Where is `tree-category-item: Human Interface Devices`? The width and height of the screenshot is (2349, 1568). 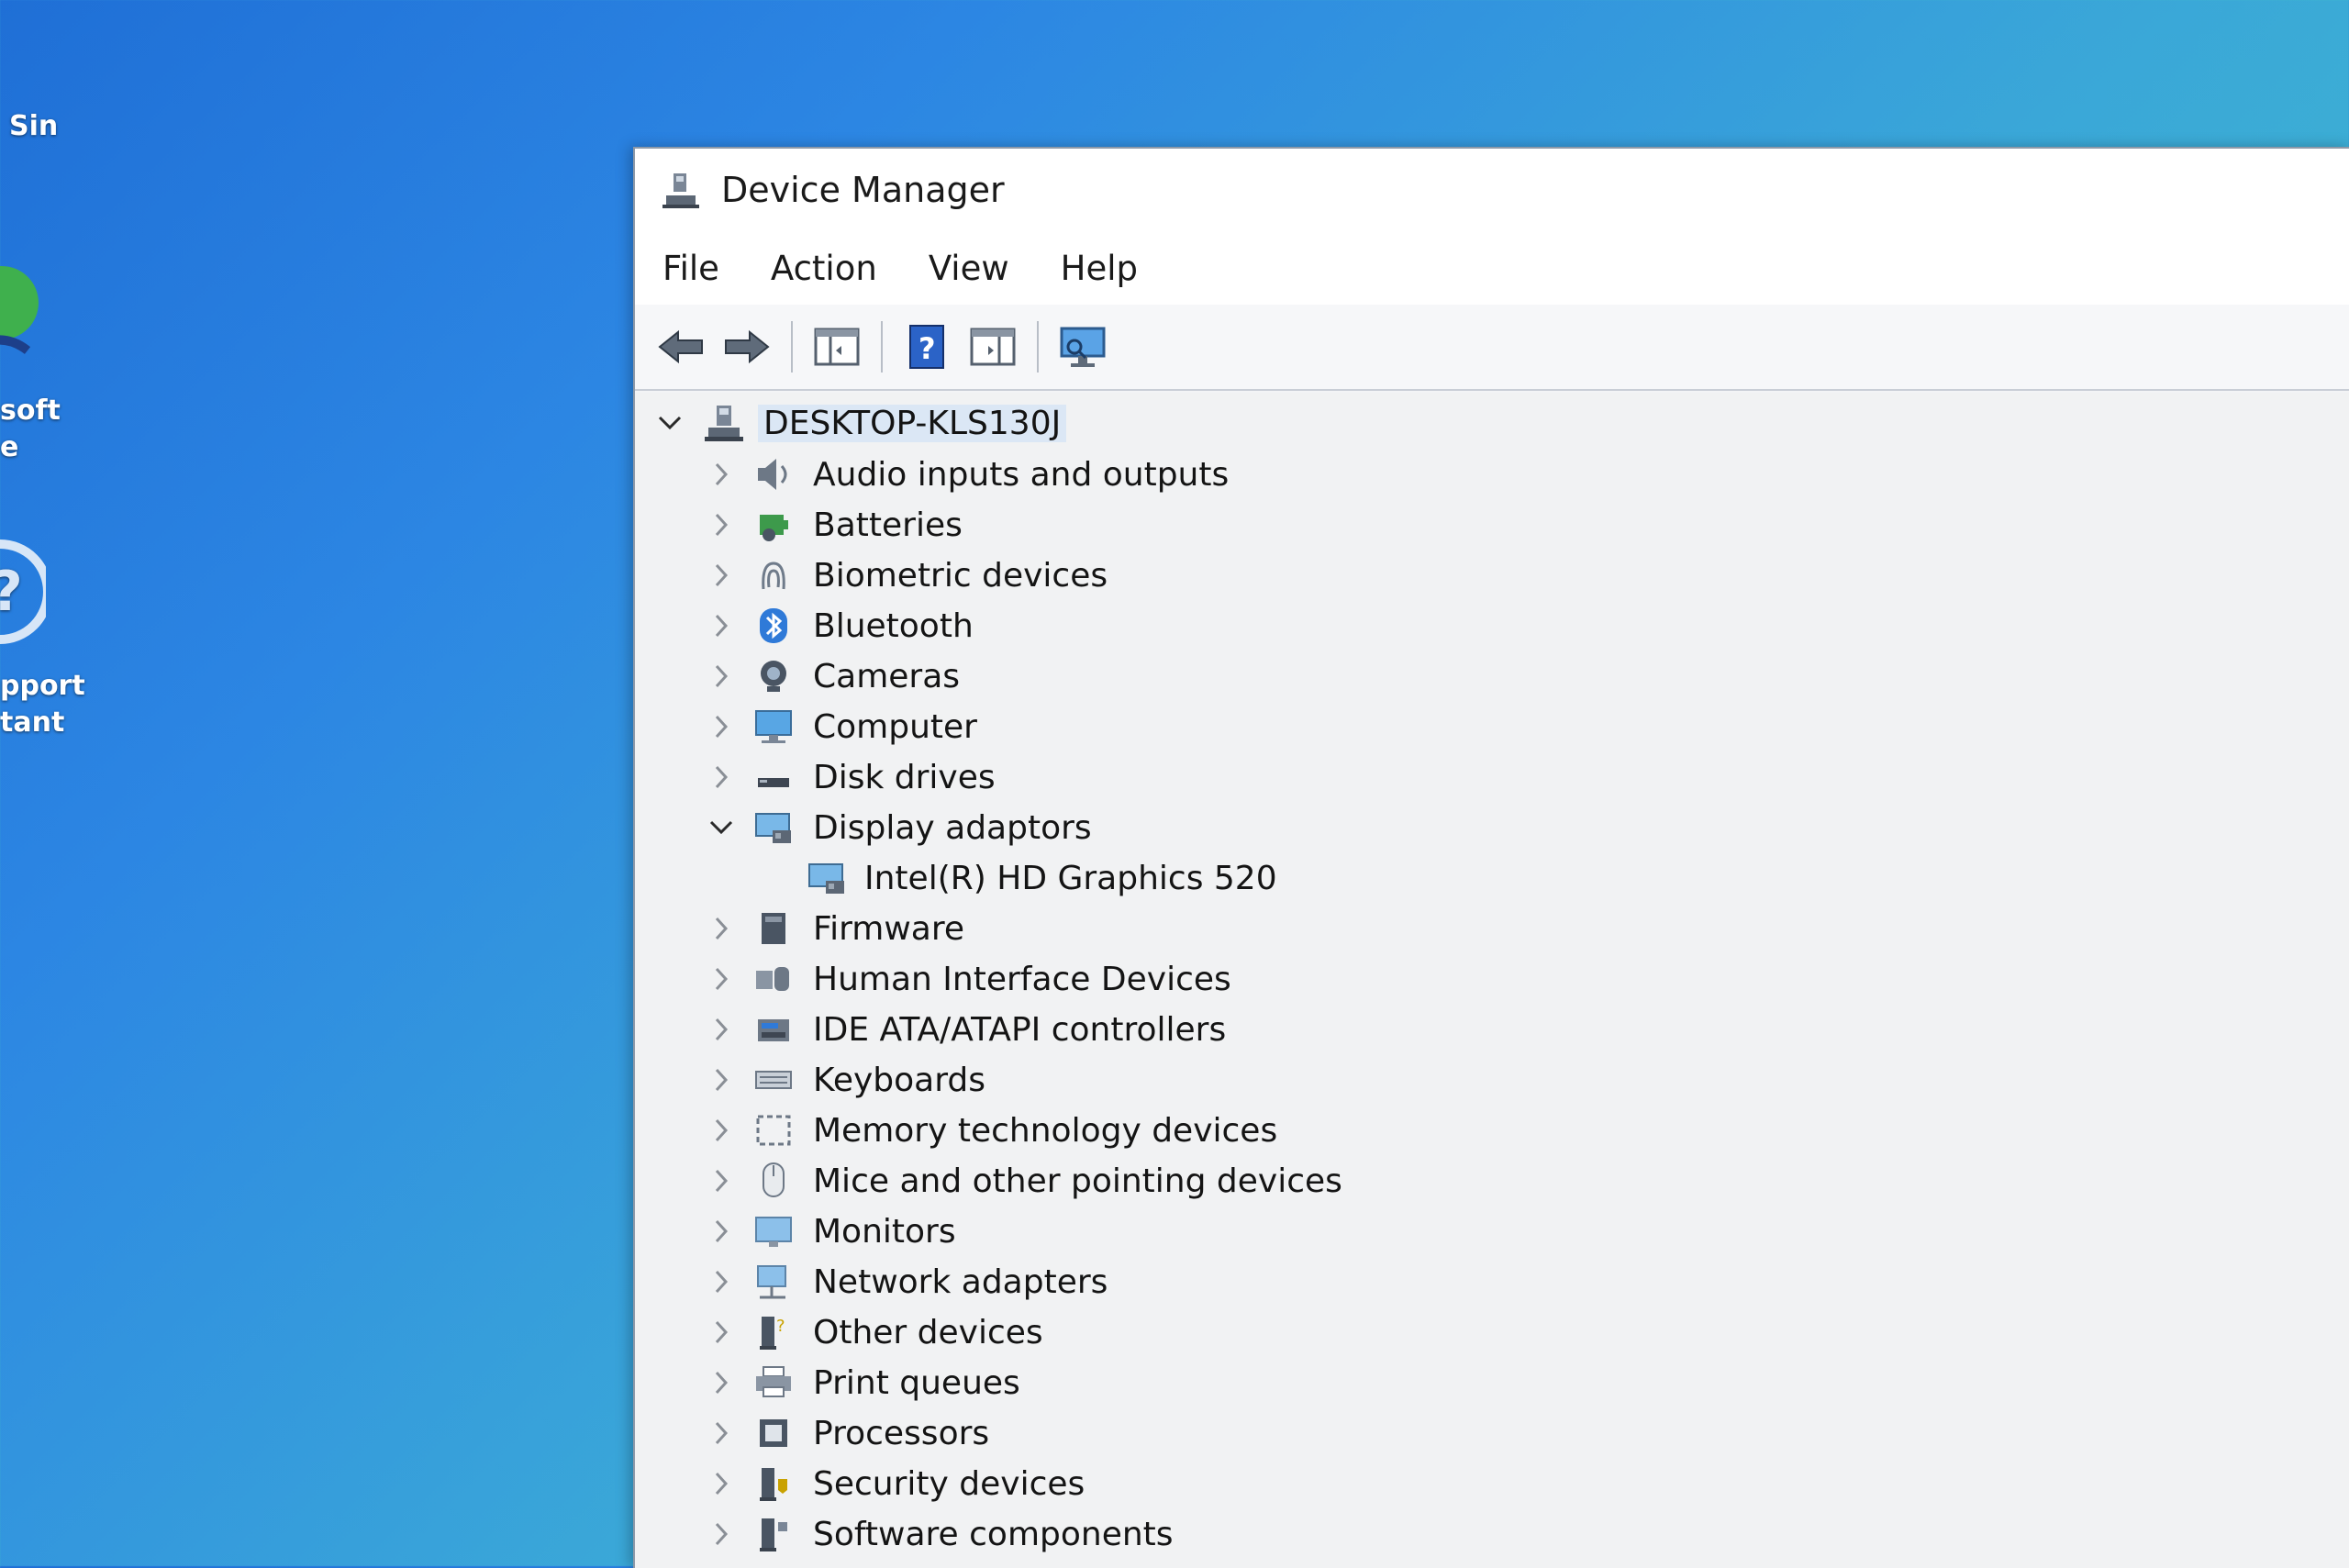 tree-category-item: Human Interface Devices is located at coordinates (1461, 979).